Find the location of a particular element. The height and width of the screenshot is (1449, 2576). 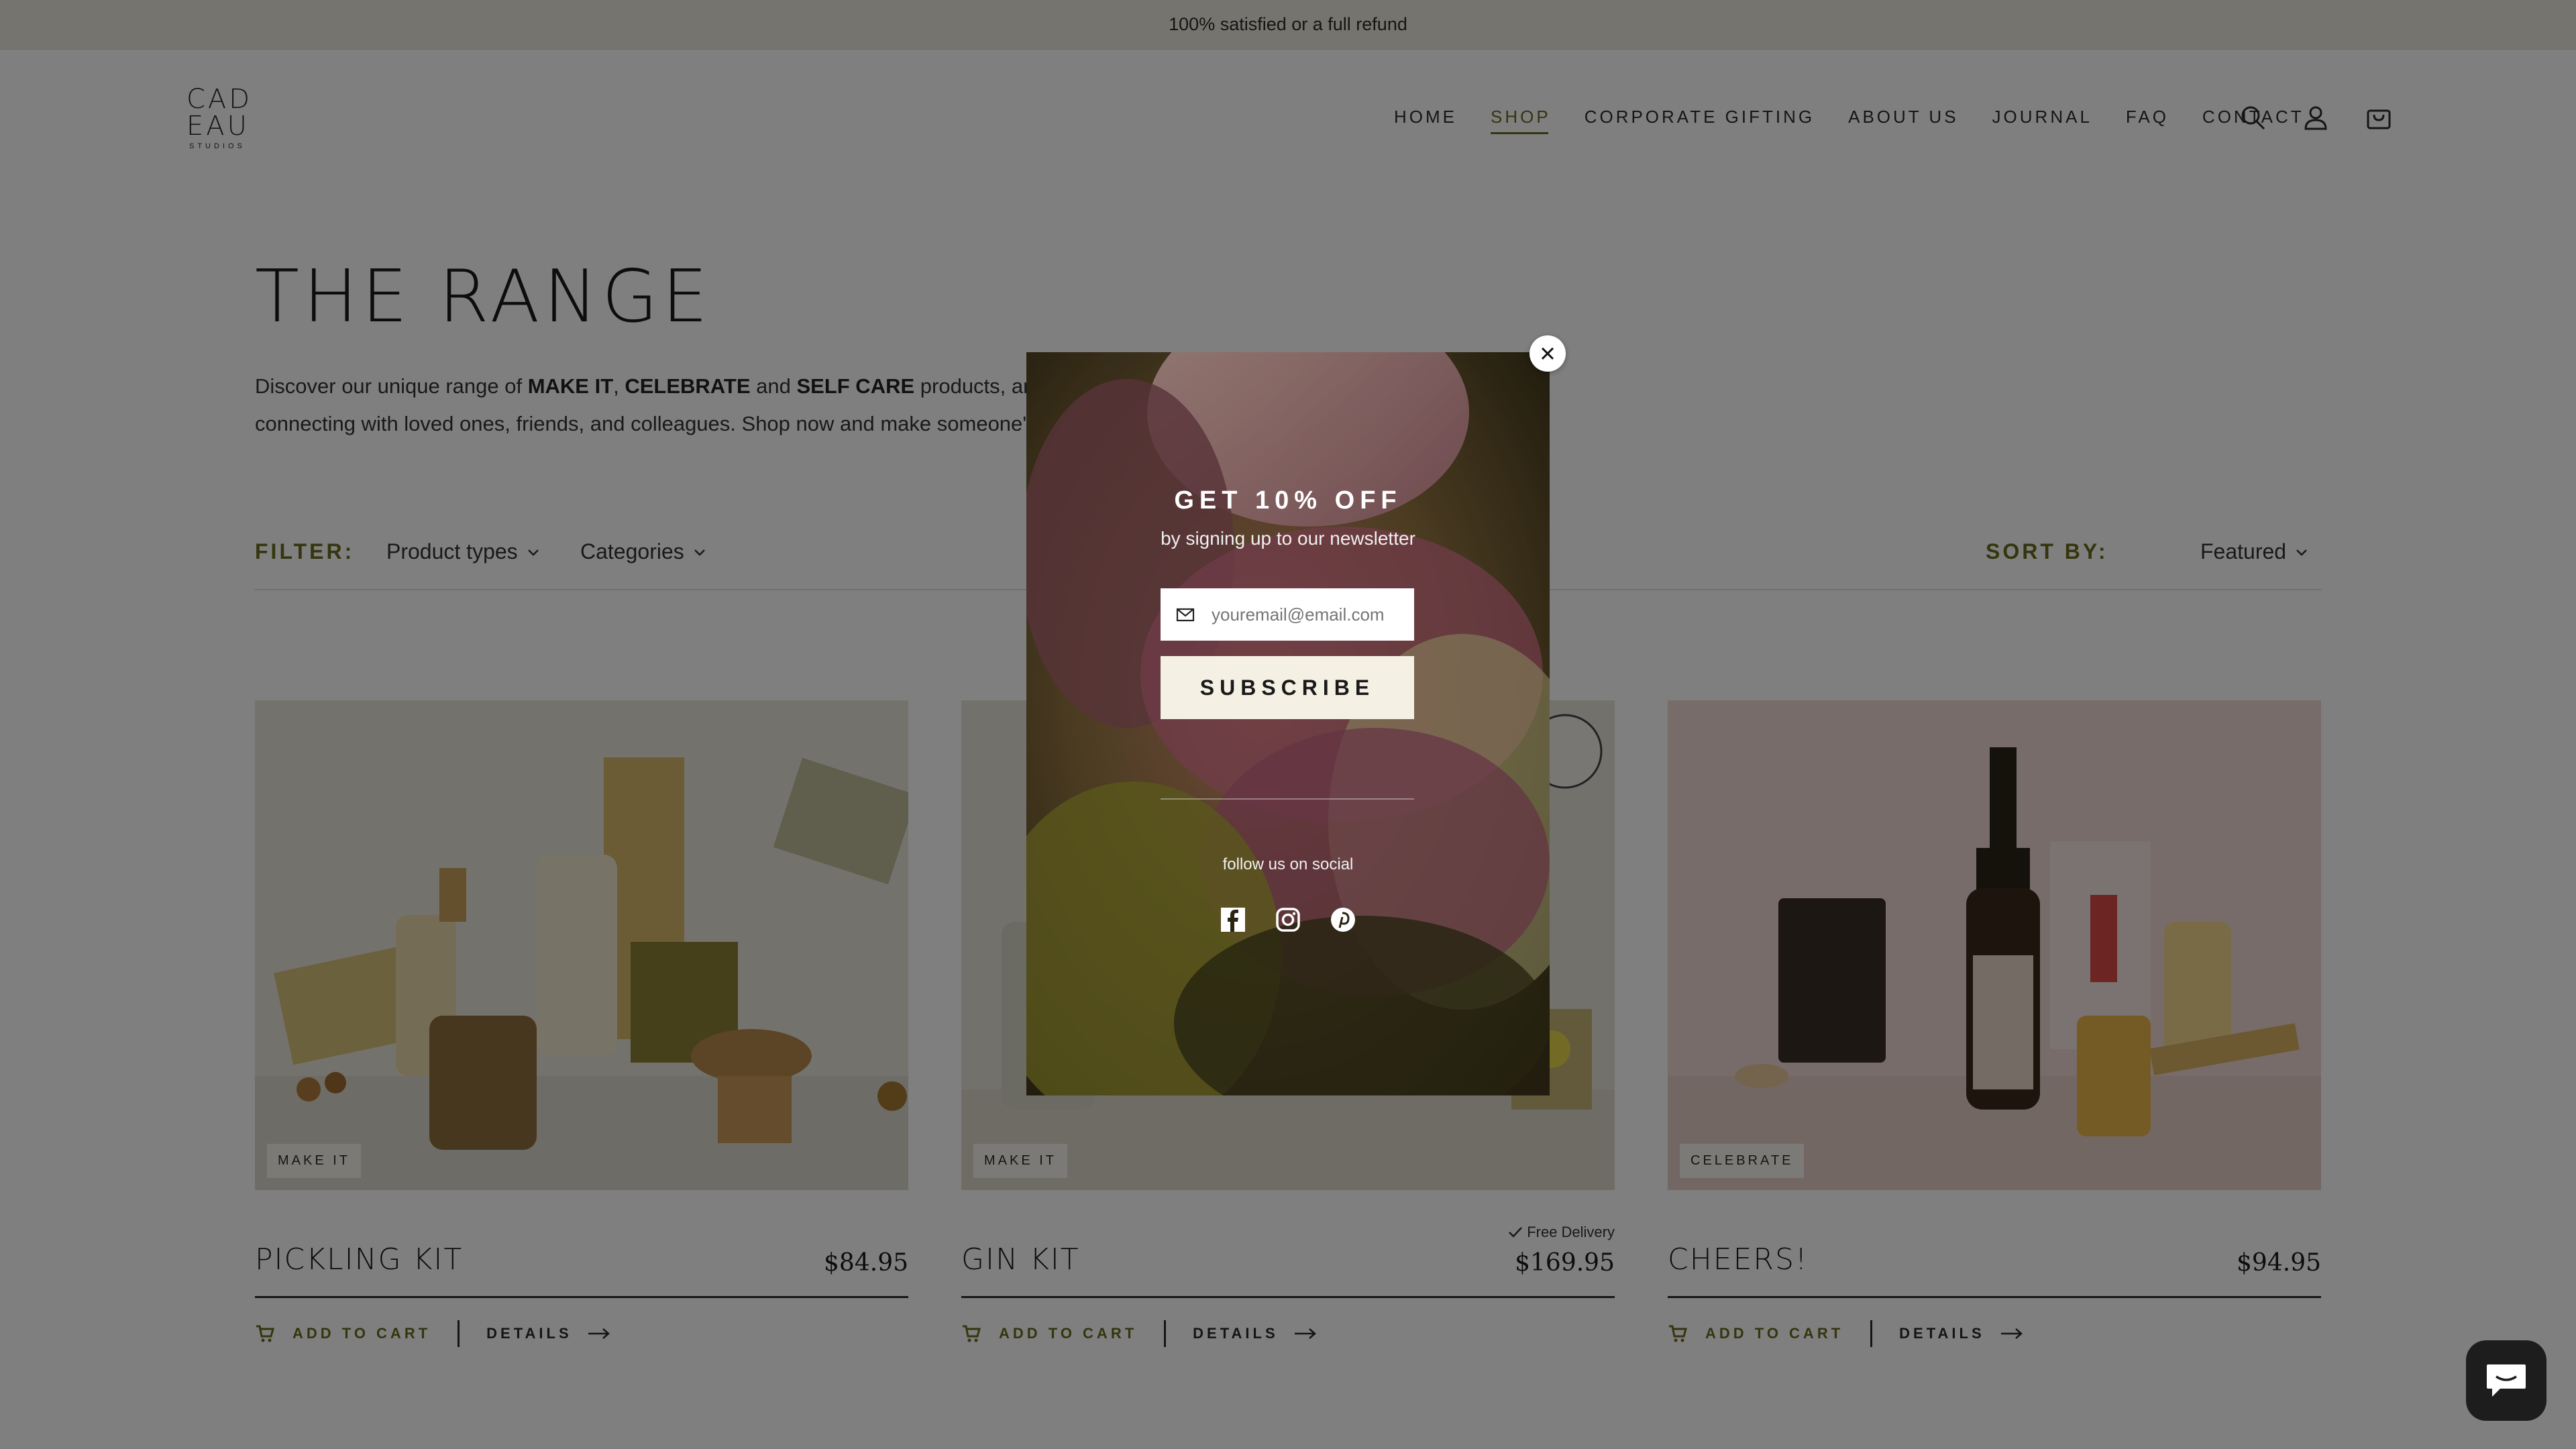

close-icon is located at coordinates (1547, 353).